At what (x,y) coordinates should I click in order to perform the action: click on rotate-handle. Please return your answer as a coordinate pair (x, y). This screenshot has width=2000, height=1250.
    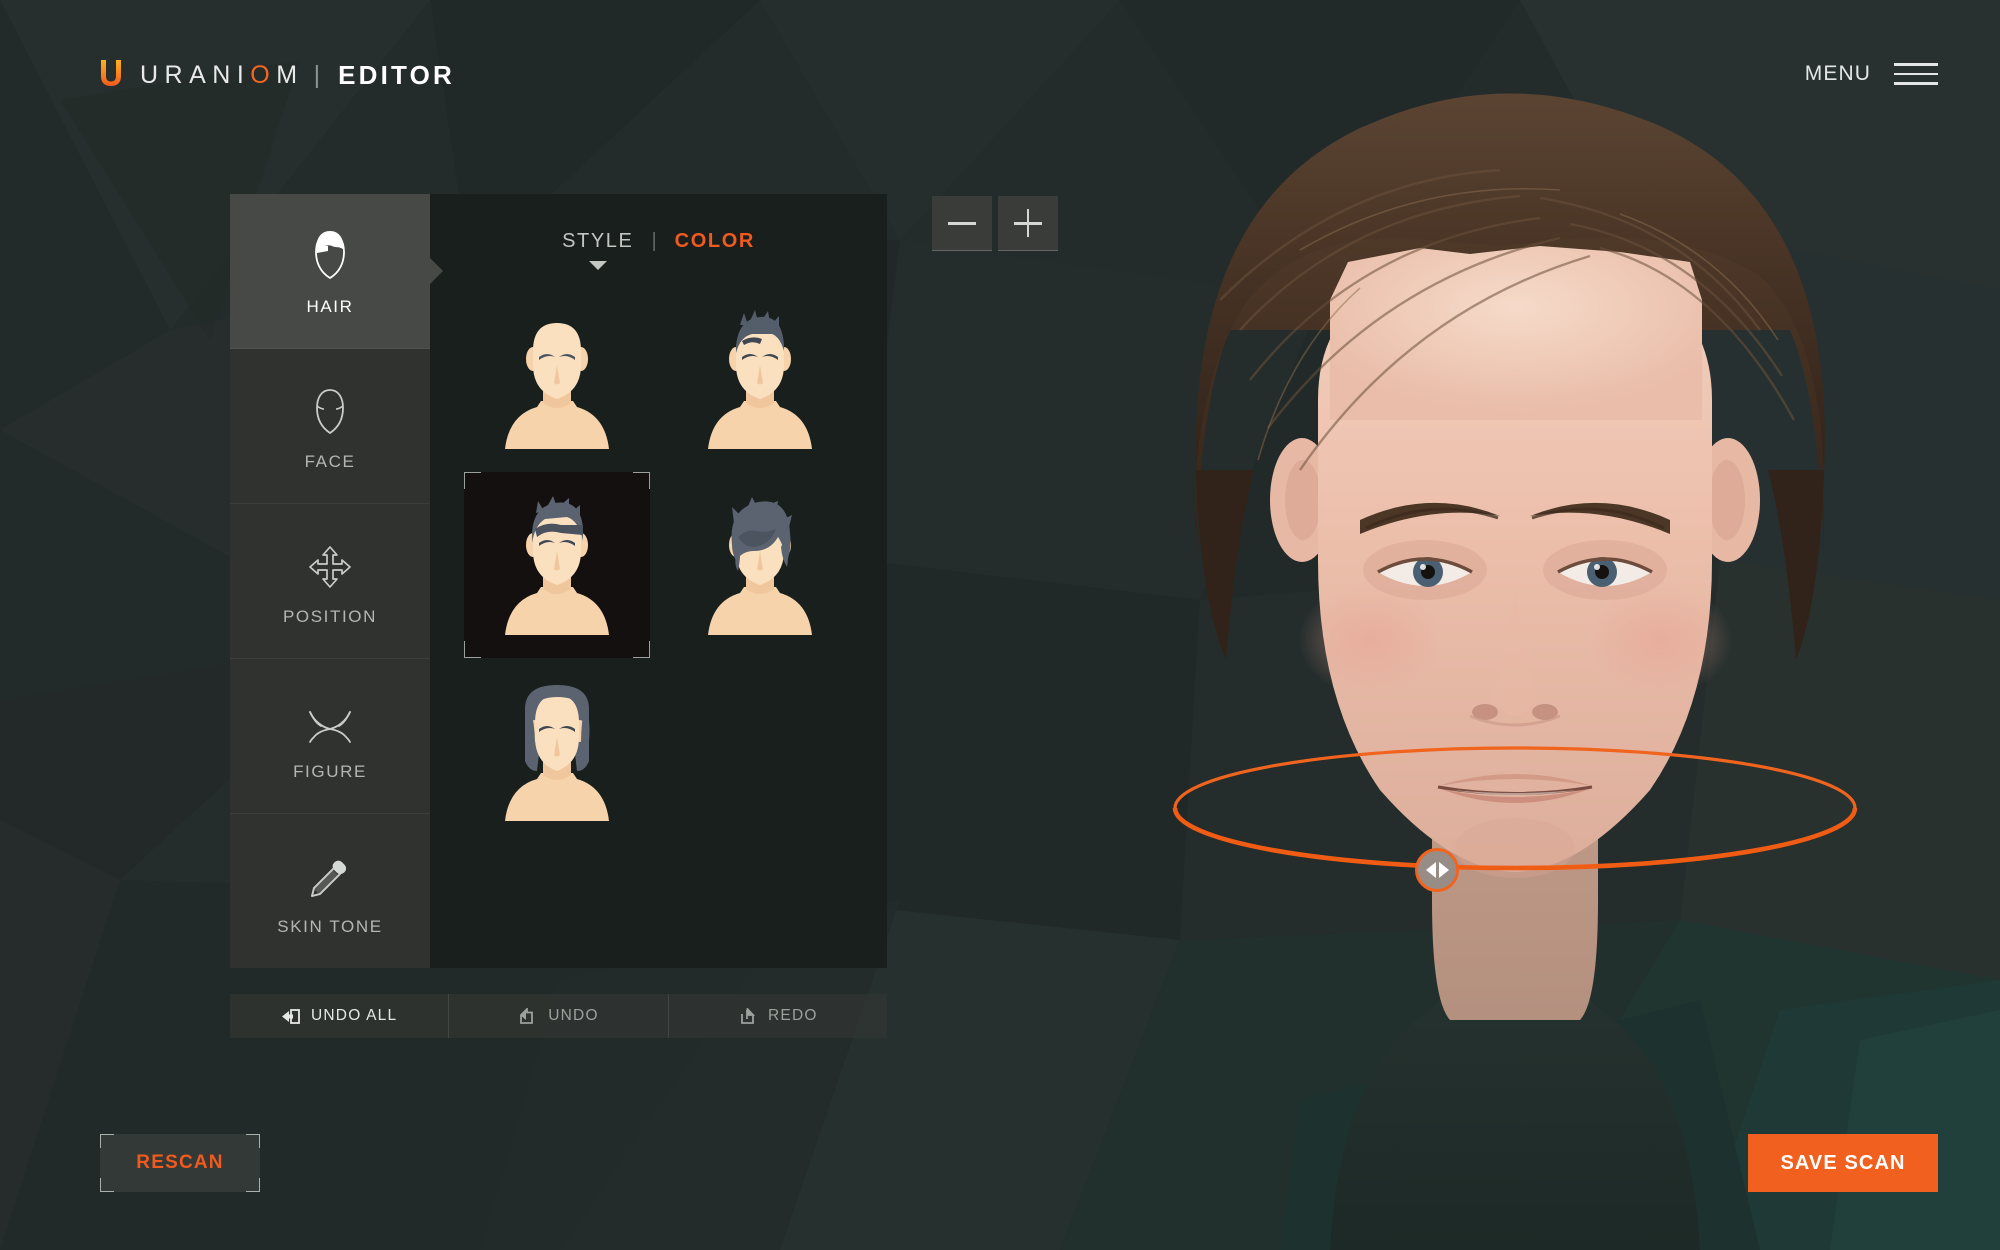
    Looking at the image, I should click on (1437, 870).